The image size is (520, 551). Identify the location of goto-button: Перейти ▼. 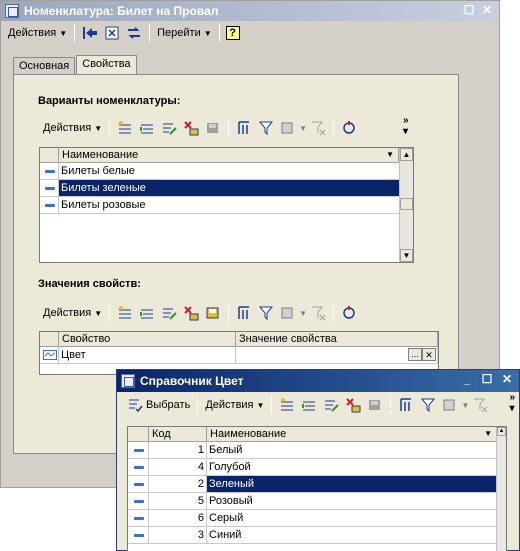
(184, 33).